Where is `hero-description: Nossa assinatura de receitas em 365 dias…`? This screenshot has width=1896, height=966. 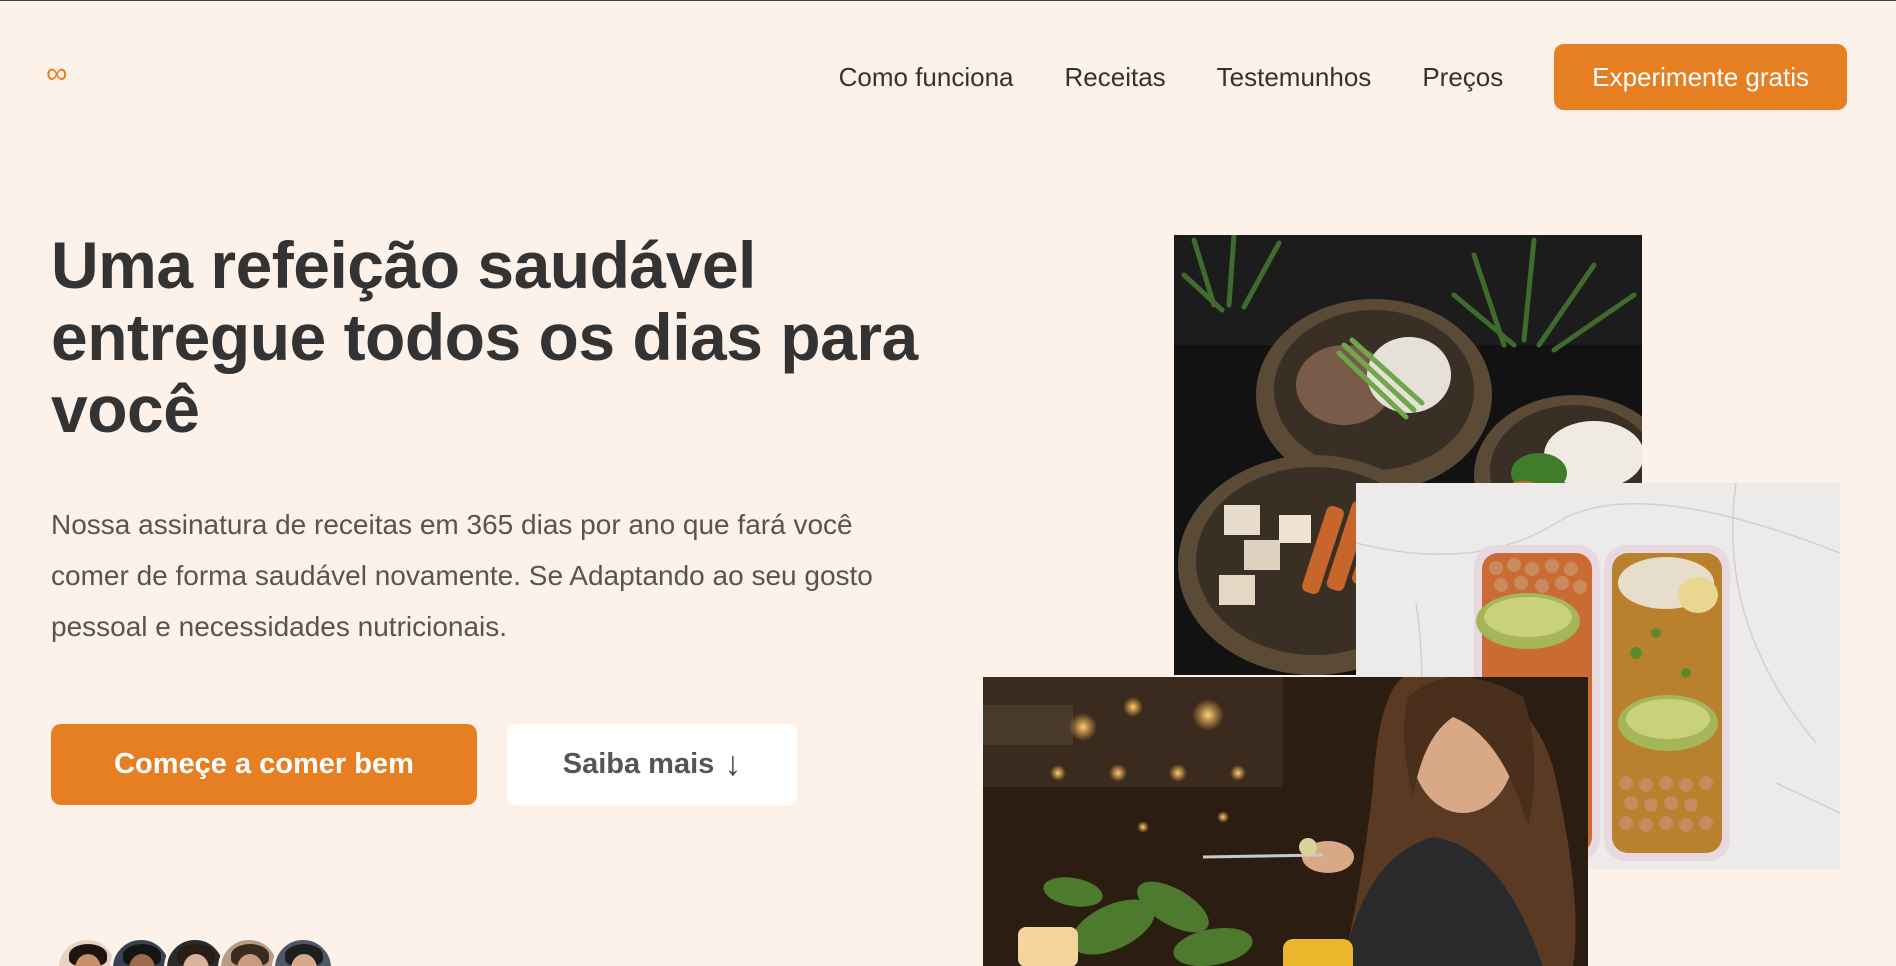 hero-description: Nossa assinatura de receitas em 365 dias… is located at coordinates (462, 575).